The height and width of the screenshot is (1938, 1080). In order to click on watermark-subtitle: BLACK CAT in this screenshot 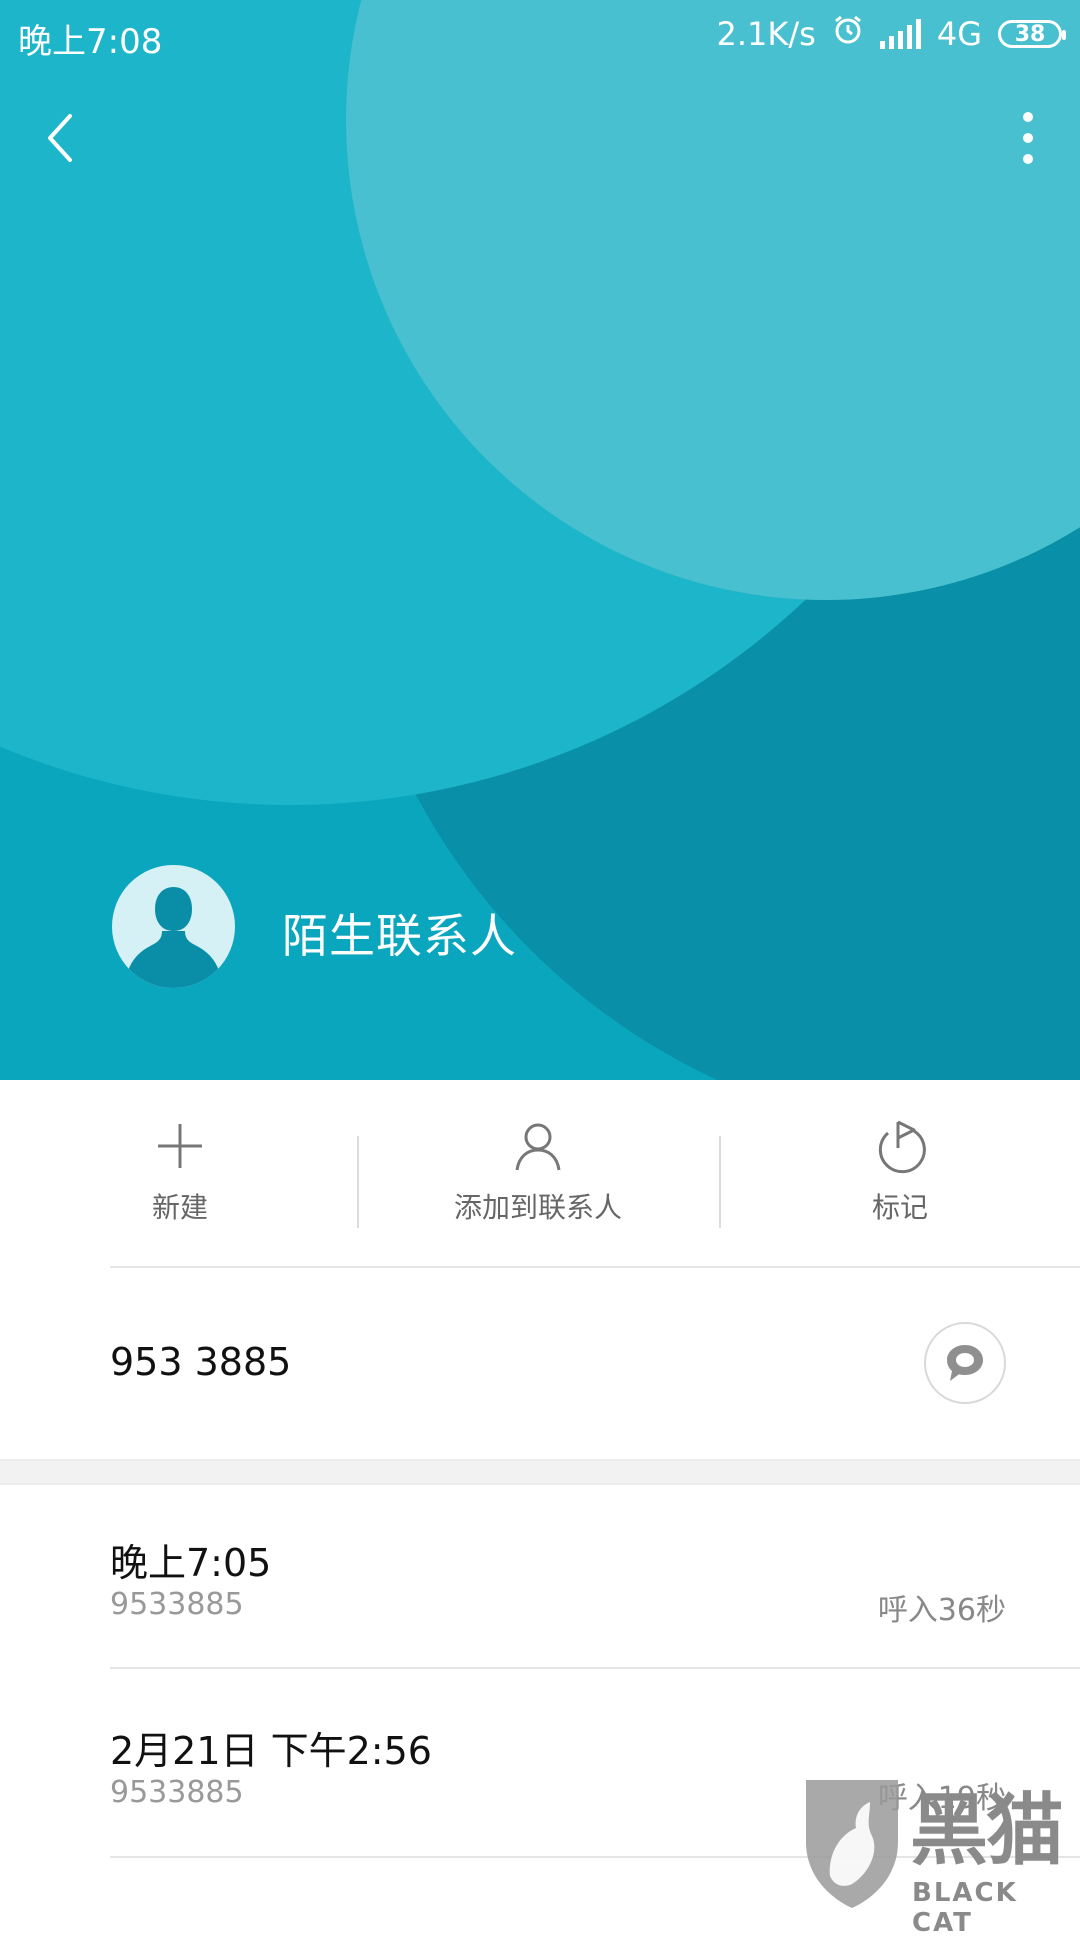, I will do `click(965, 1908)`.